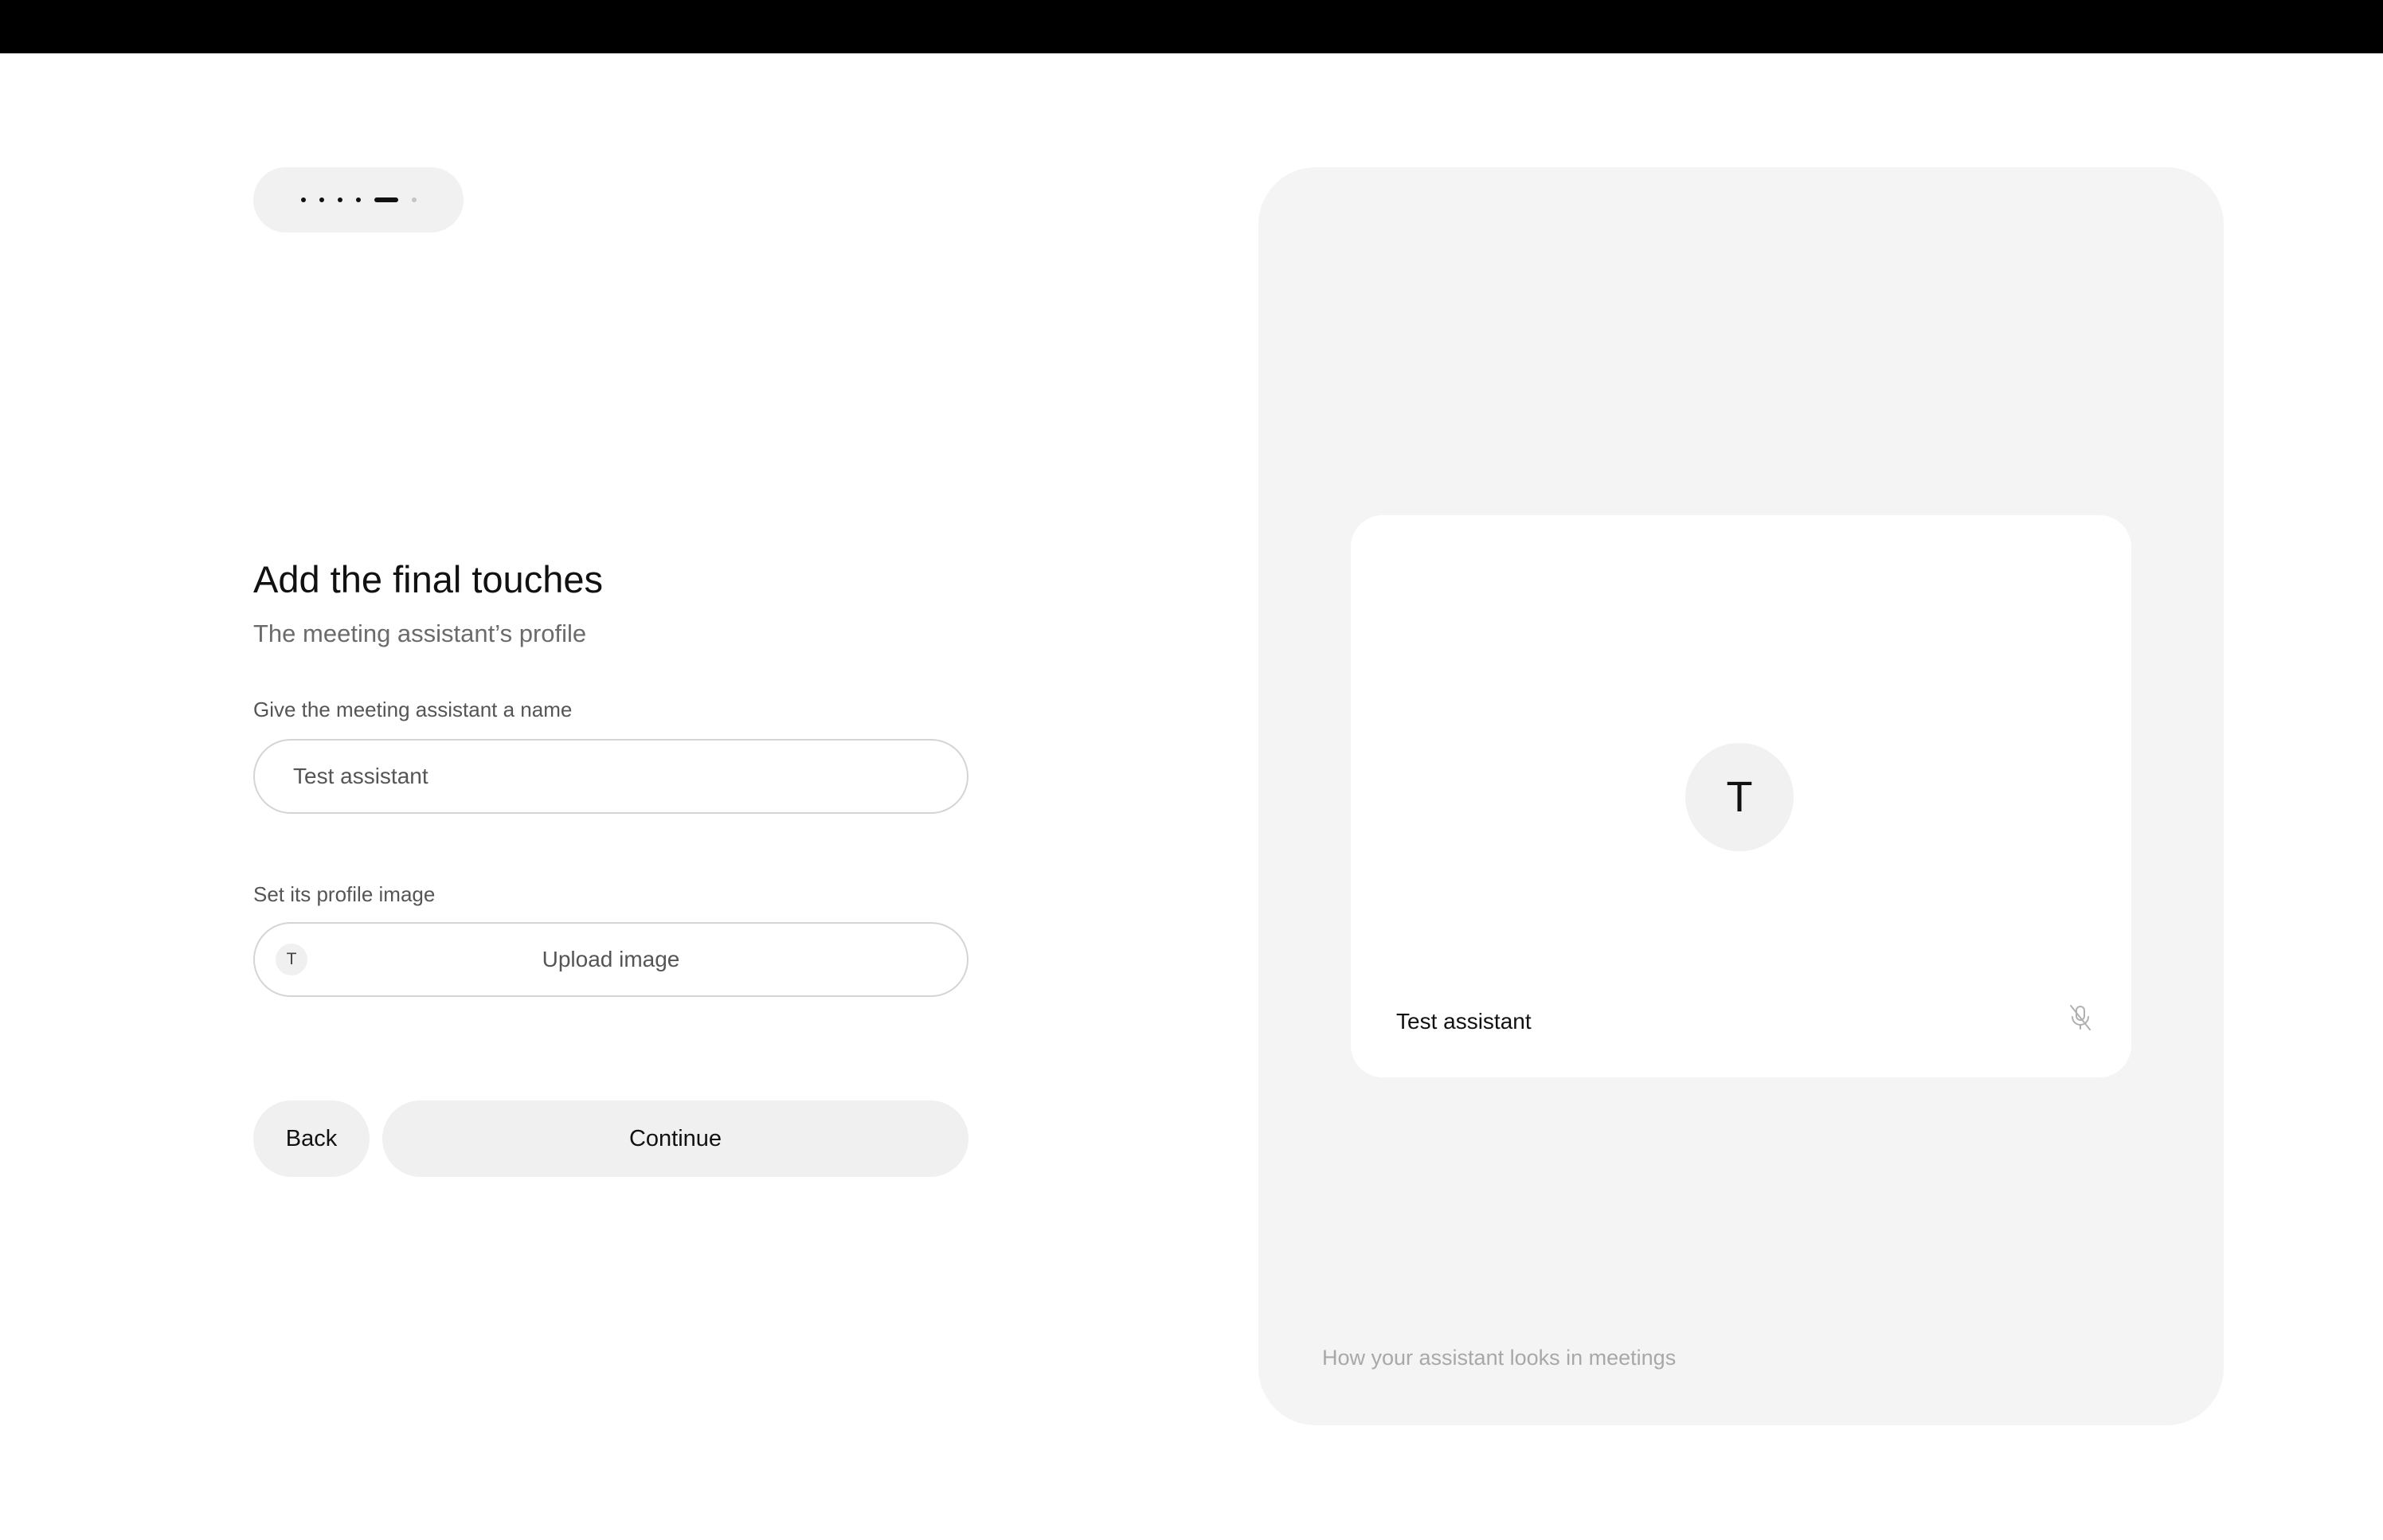 The image size is (2383, 1540). Describe the element at coordinates (1499, 1358) in the screenshot. I see `preview-caption: How your assistant looks in meetings` at that location.